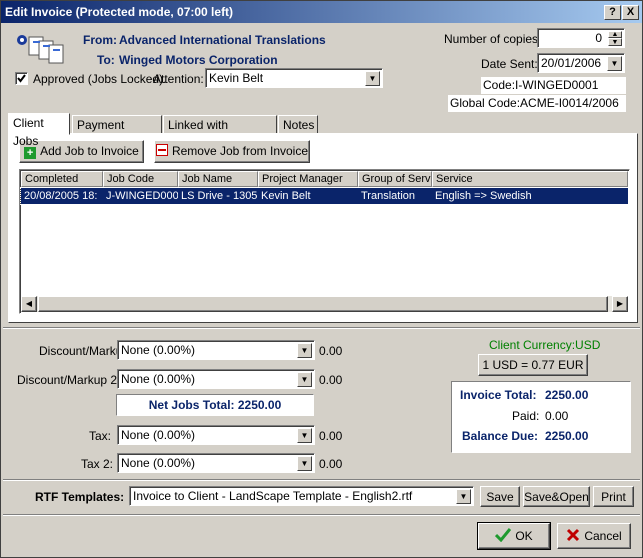 This screenshot has height=558, width=643. I want to click on cell-service: English => Swedish, so click(483, 196).